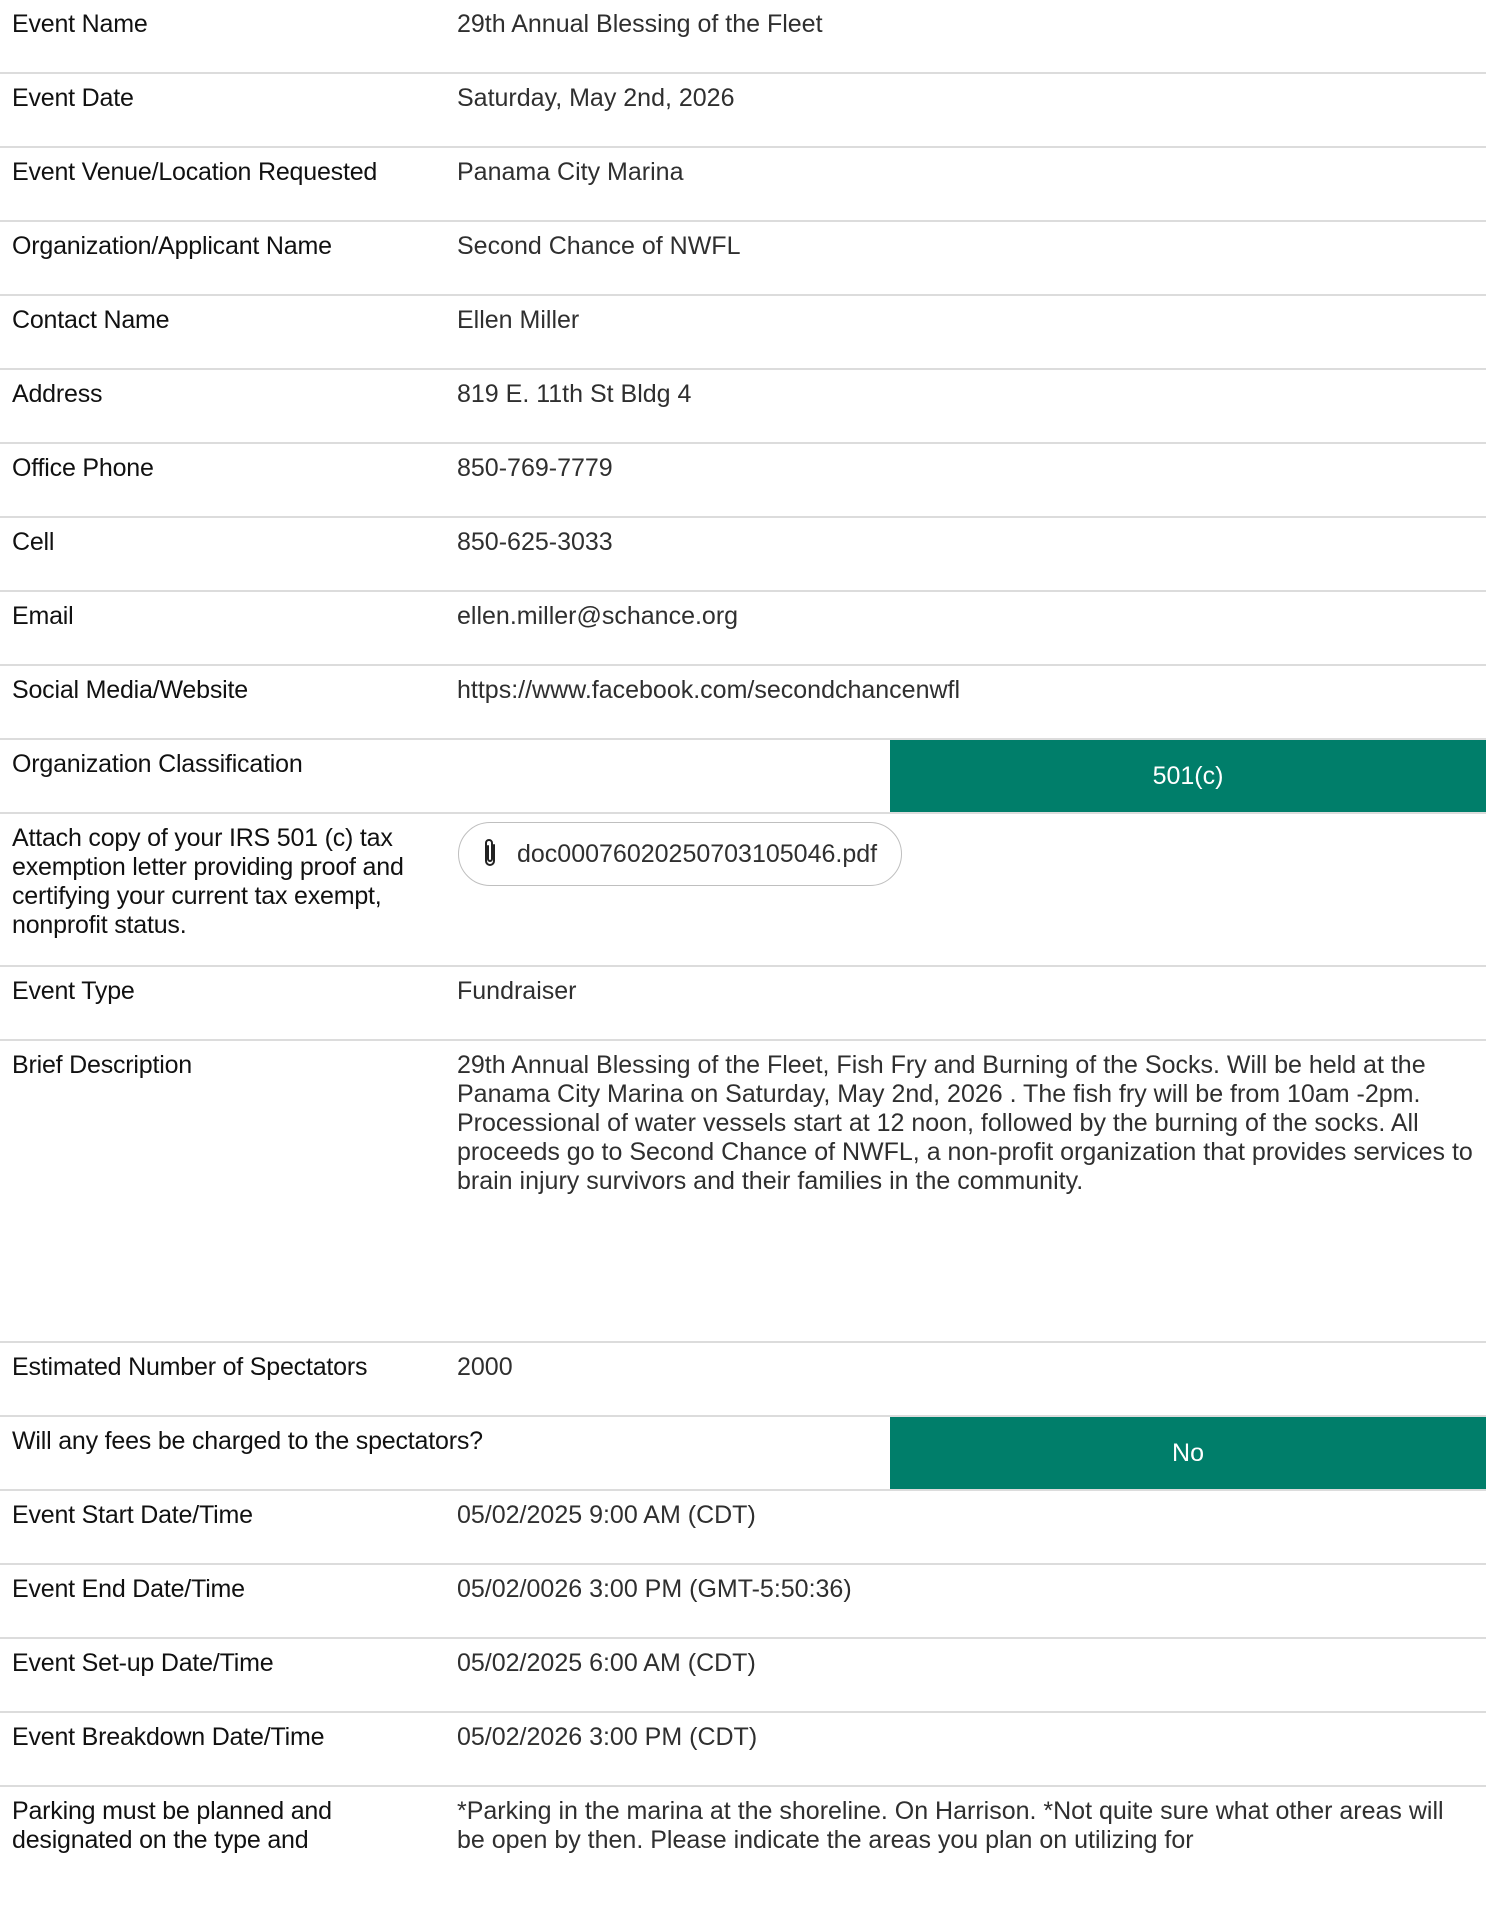 The width and height of the screenshot is (1486, 1907). Describe the element at coordinates (606, 1663) in the screenshot. I see `field-value: 05/02/2025 6:00 AM (CDT)` at that location.